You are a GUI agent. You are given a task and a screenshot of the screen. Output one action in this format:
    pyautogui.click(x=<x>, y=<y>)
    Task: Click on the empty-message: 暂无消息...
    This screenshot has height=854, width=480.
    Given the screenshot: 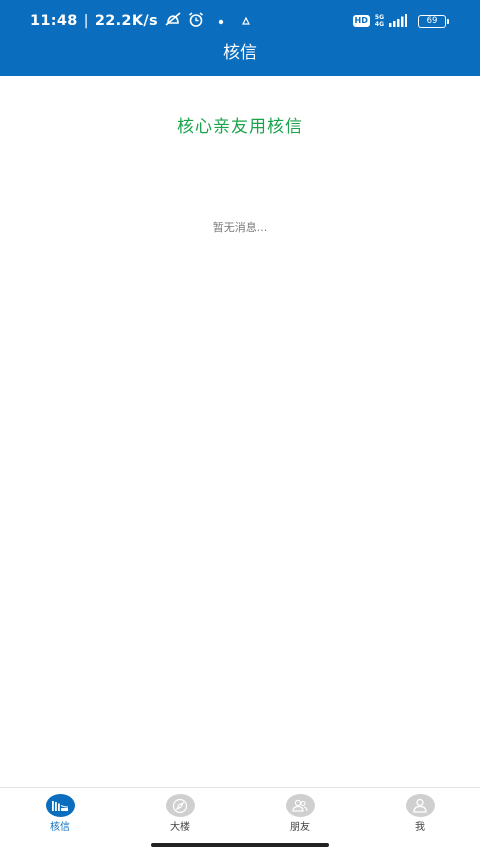 What is the action you would take?
    pyautogui.click(x=240, y=227)
    